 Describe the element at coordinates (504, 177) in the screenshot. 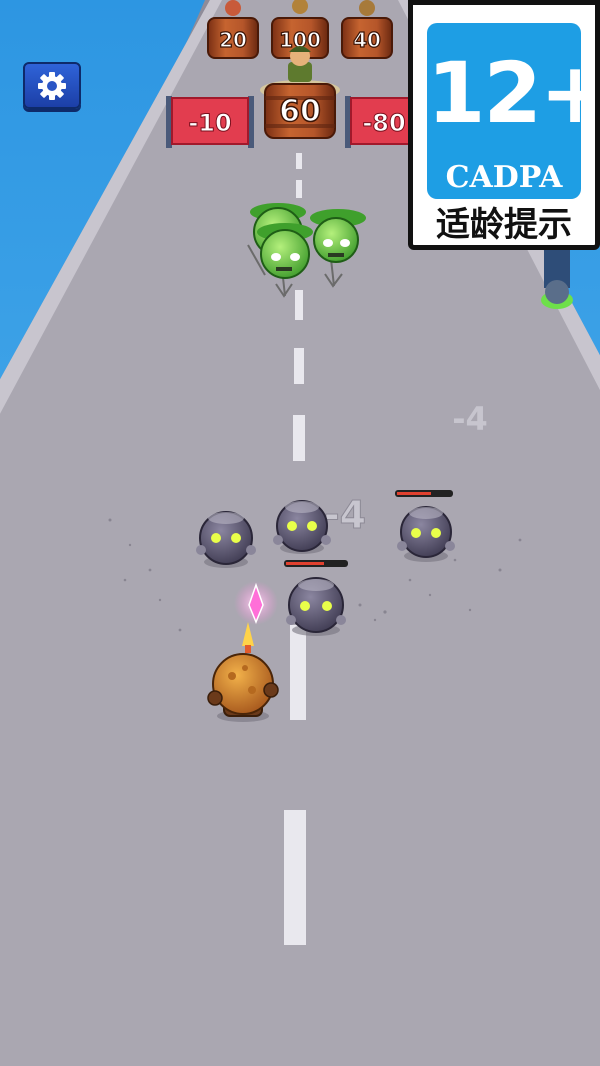

I see `age-rating-org: CADPA` at that location.